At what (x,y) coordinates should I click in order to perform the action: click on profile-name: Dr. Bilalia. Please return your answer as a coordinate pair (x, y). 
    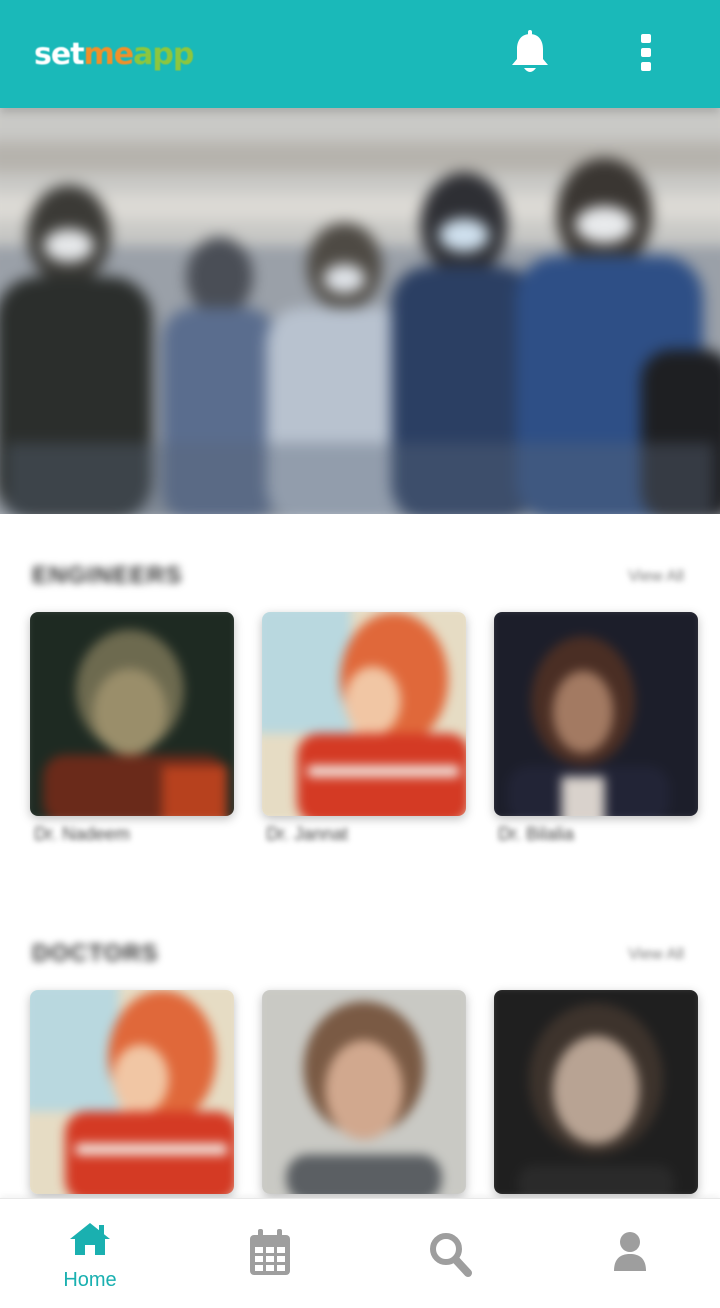
    Looking at the image, I should click on (536, 834).